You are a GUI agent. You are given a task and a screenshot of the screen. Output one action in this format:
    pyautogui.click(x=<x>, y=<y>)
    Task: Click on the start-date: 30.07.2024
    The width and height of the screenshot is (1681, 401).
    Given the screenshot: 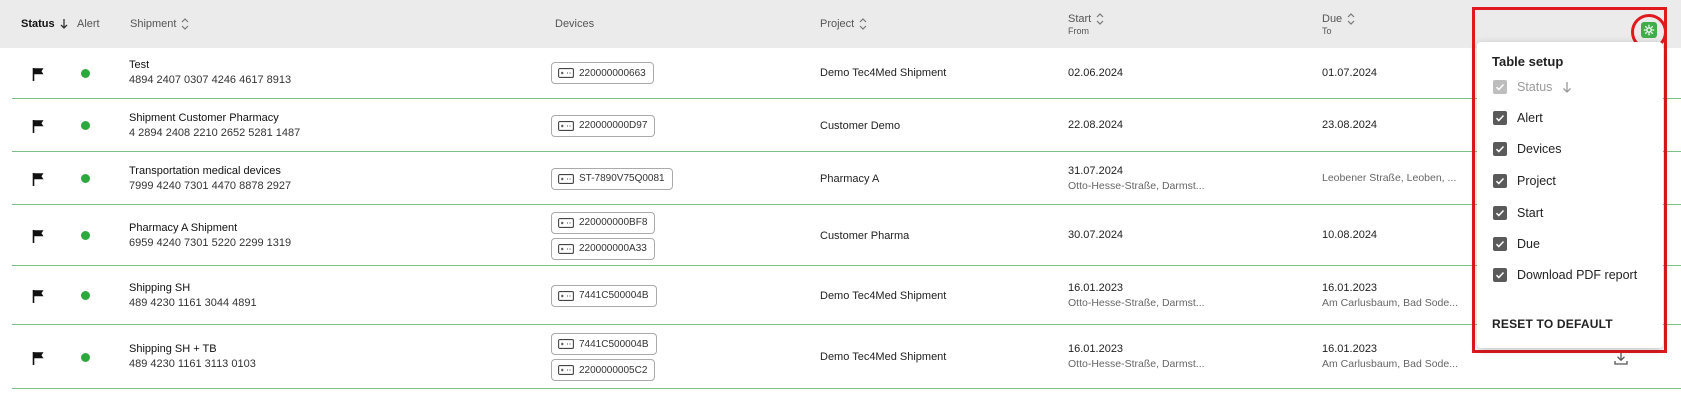 What is the action you would take?
    pyautogui.click(x=1096, y=235)
    